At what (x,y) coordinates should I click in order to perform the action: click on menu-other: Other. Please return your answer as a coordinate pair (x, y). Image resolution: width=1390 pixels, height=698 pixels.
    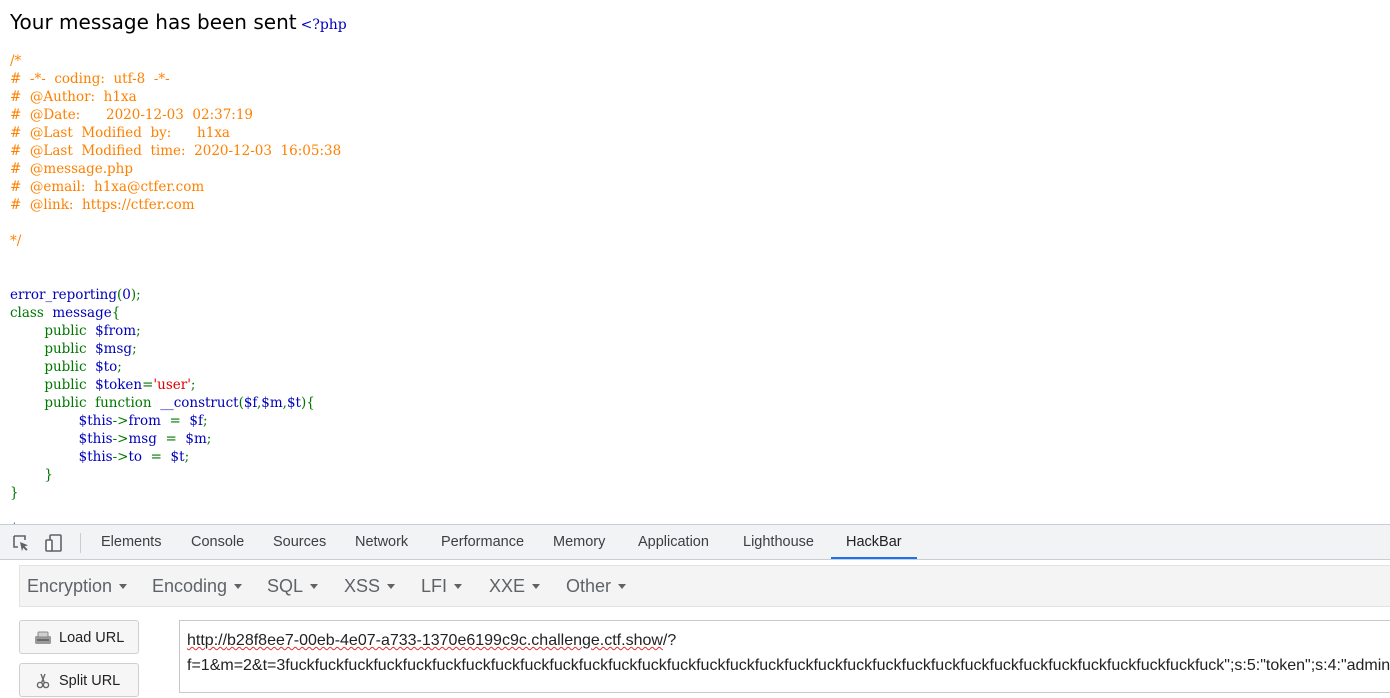
    Looking at the image, I should click on (596, 586).